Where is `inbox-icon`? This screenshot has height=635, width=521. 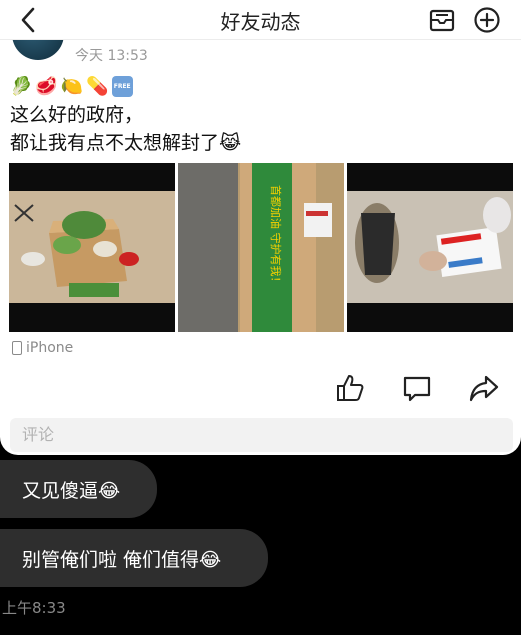 inbox-icon is located at coordinates (442, 20).